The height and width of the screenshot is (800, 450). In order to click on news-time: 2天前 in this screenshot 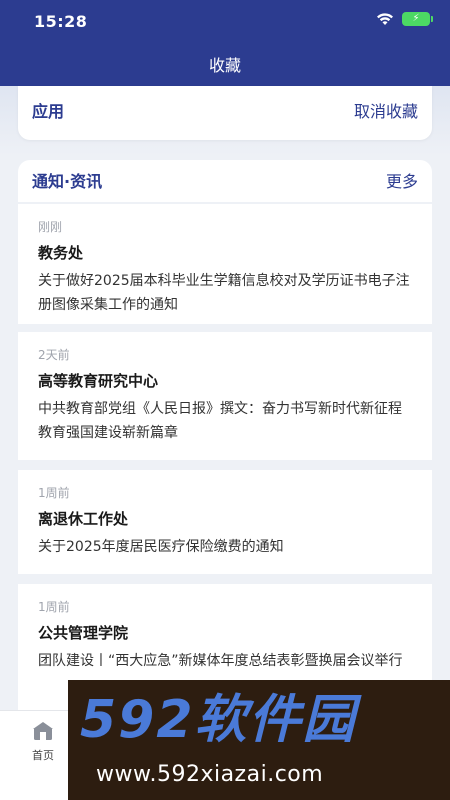, I will do `click(54, 355)`.